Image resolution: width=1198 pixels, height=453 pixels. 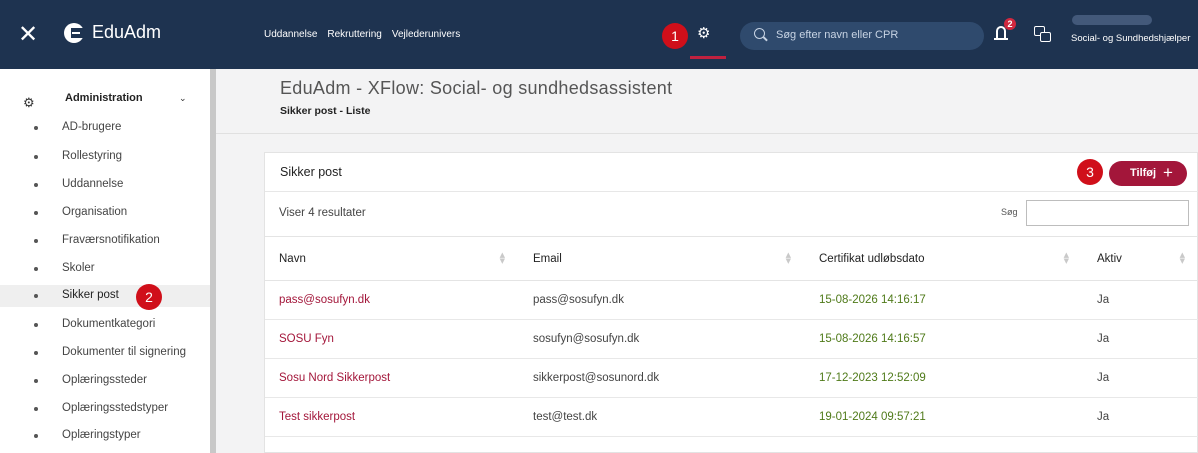 I want to click on column-header-label: Navn, so click(x=292, y=258).